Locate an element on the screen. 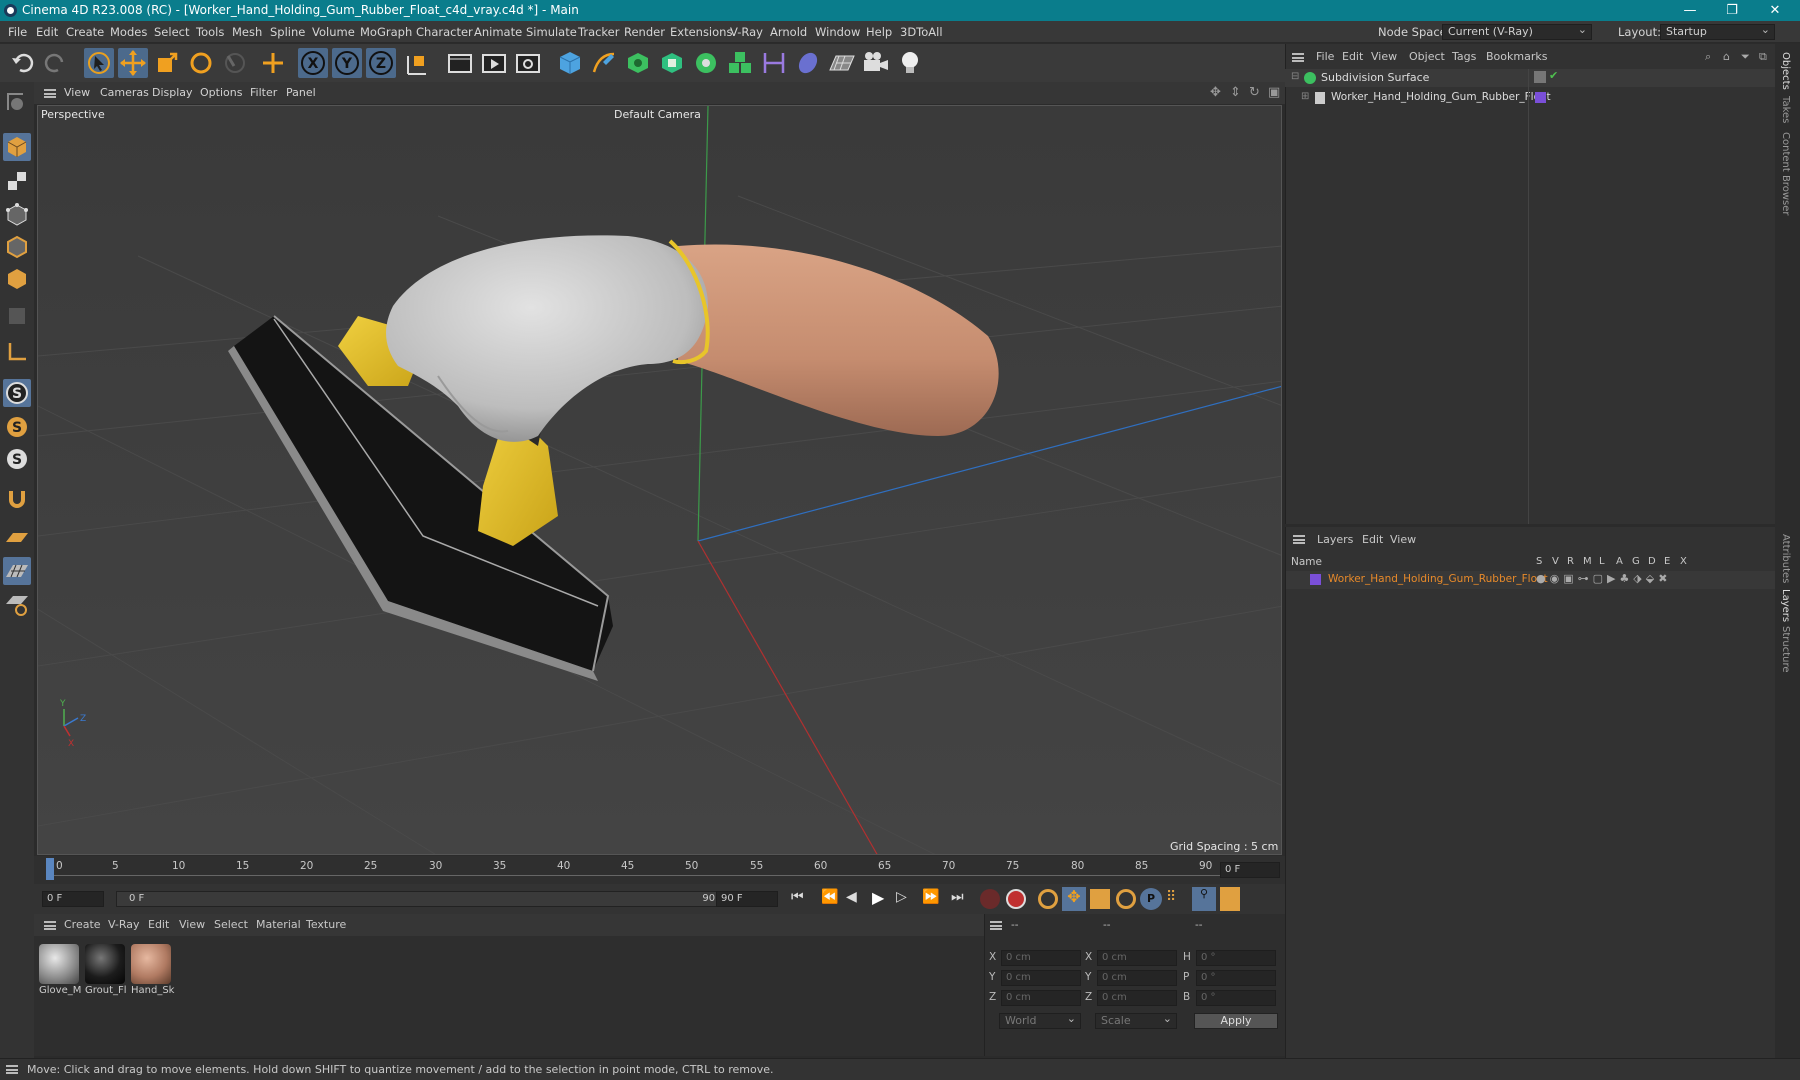  previous-key-icon: ⏪ is located at coordinates (829, 897).